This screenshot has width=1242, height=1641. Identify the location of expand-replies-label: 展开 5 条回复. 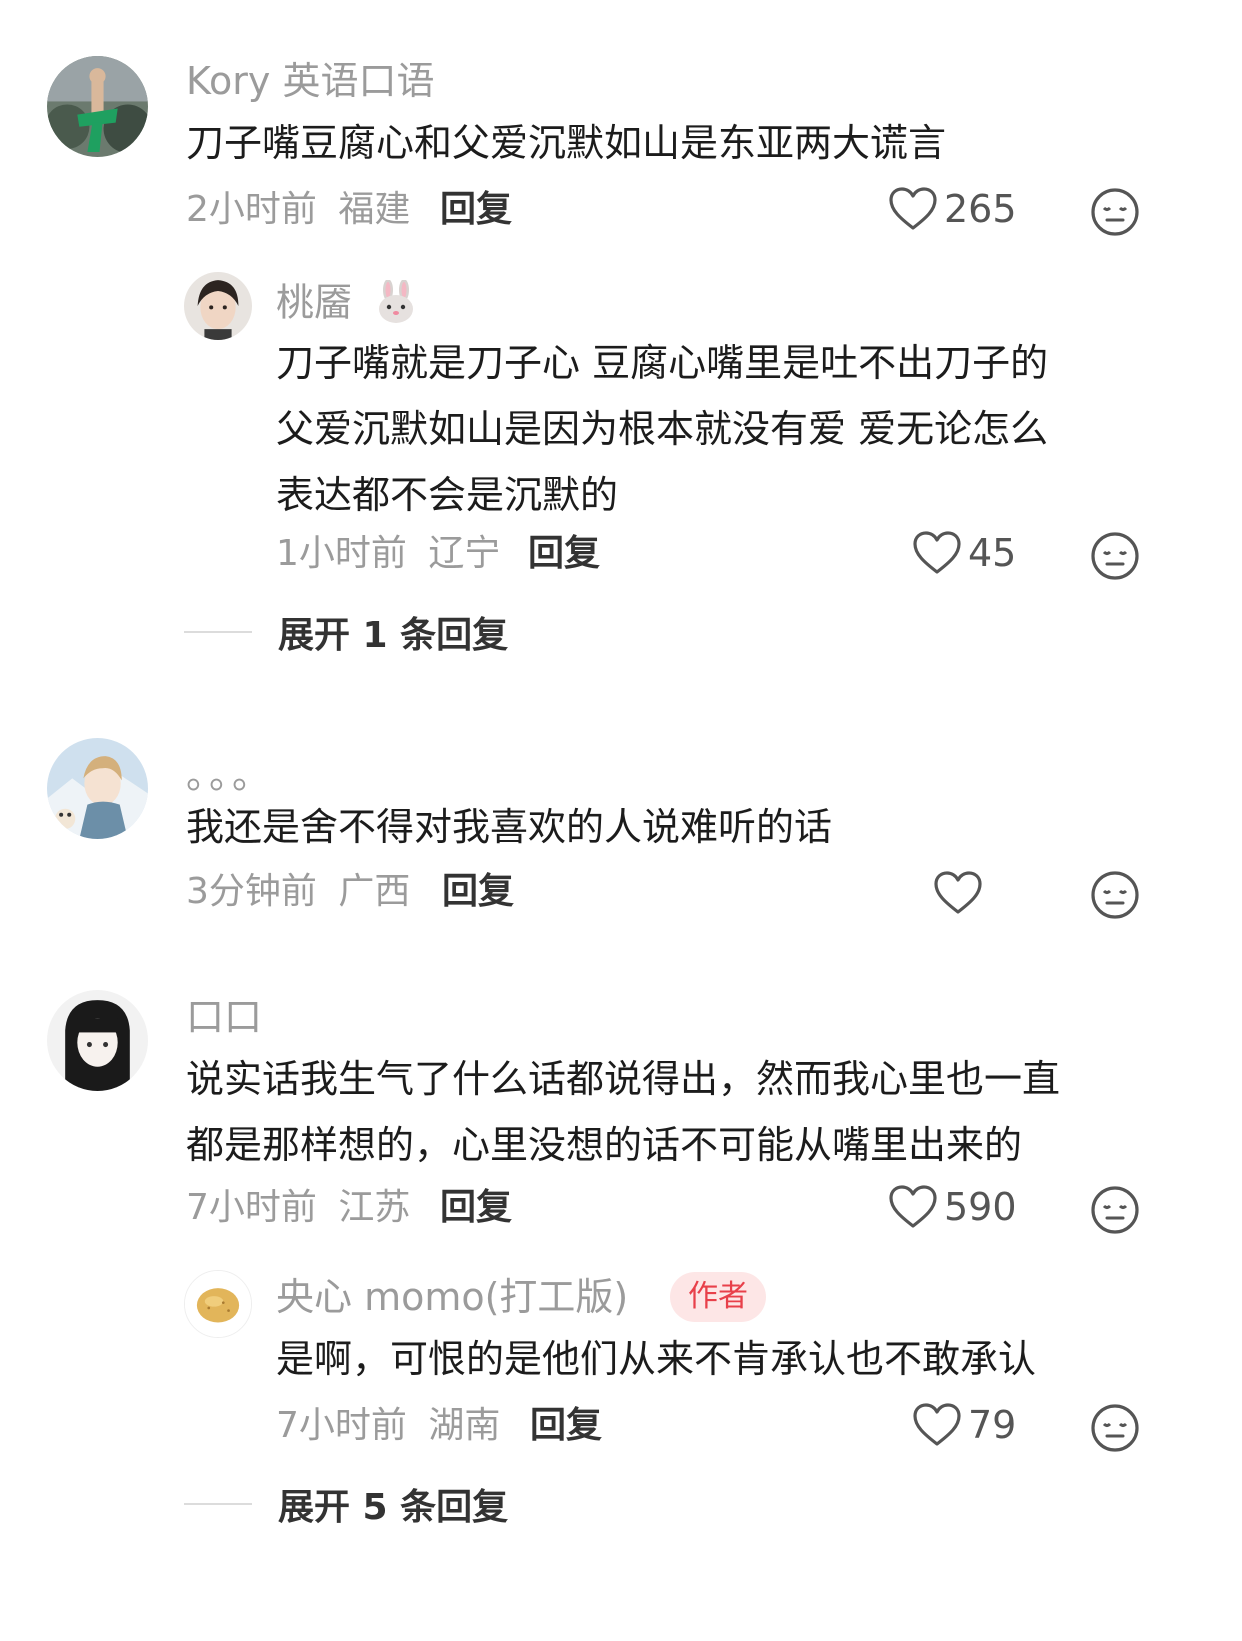
(393, 1507).